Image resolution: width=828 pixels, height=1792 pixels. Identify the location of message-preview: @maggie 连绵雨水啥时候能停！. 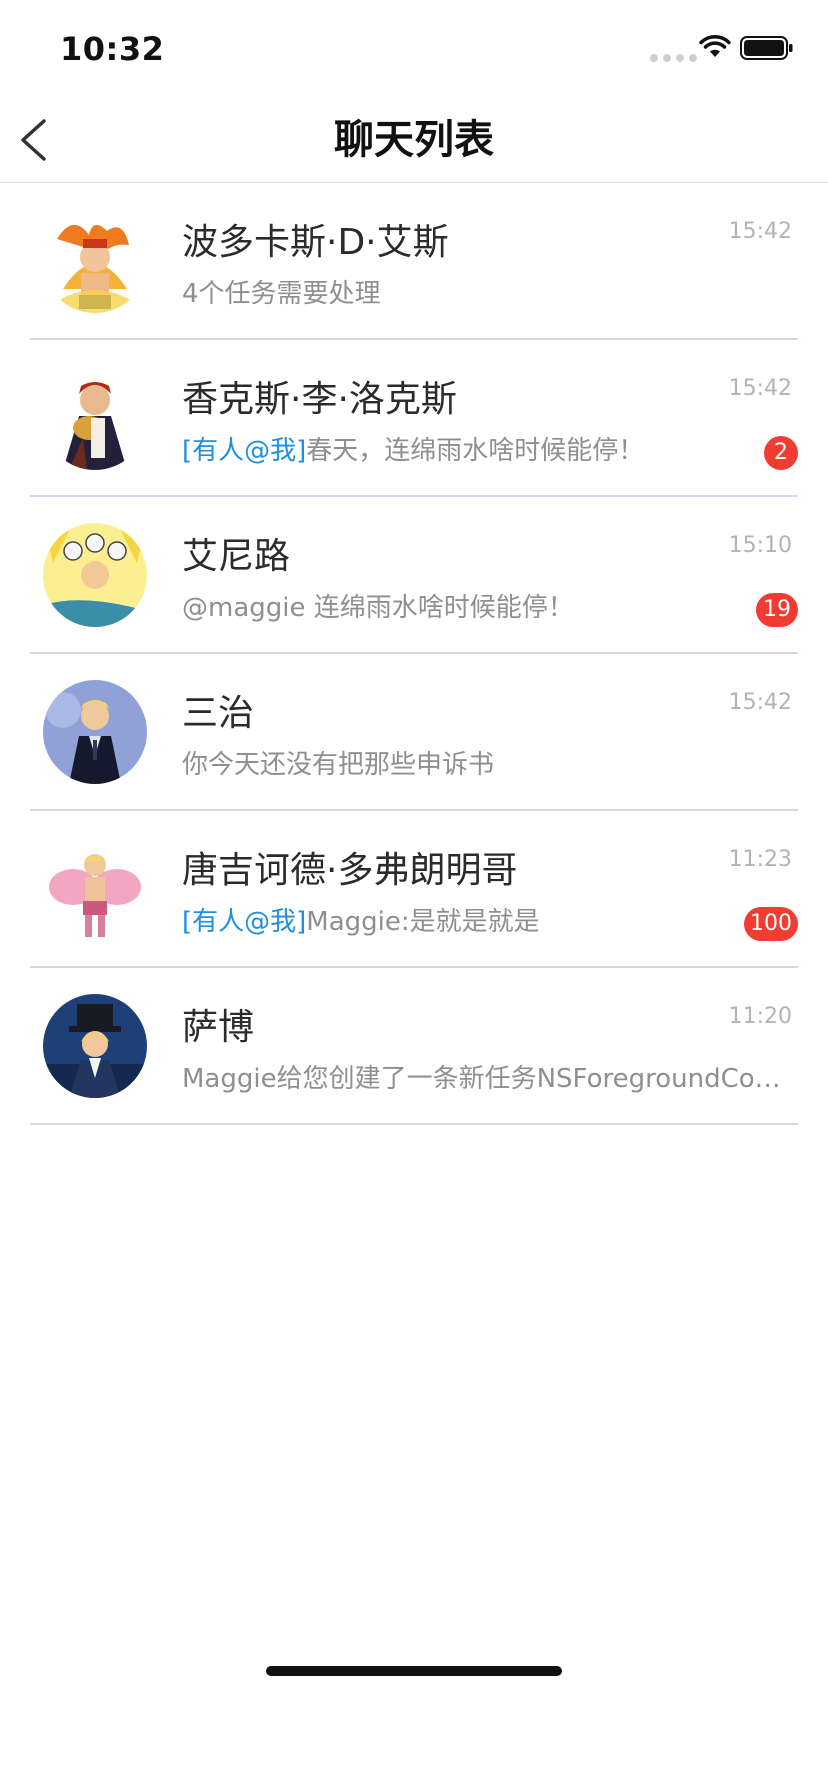
(482, 605).